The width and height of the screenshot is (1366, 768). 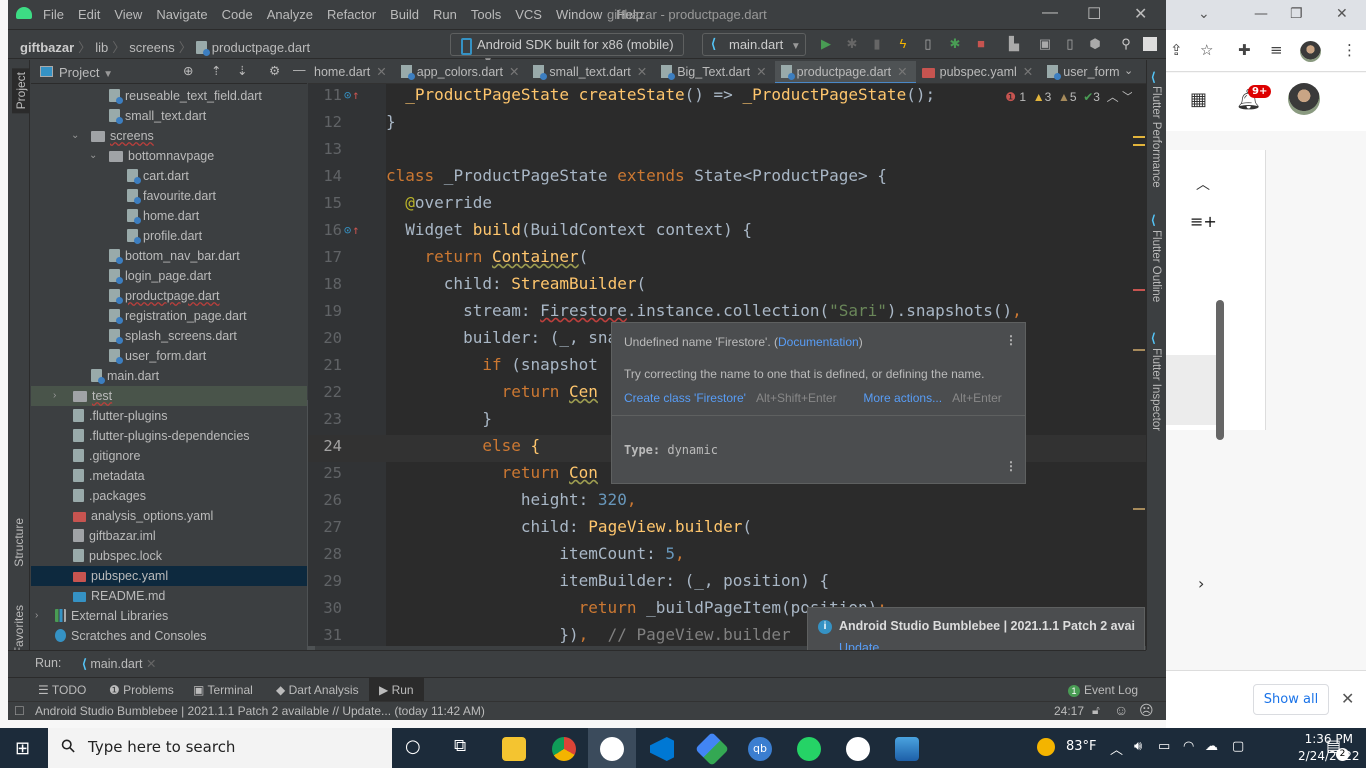 What do you see at coordinates (1096, 710) in the screenshot?
I see `lock-icon: 🔓︎` at bounding box center [1096, 710].